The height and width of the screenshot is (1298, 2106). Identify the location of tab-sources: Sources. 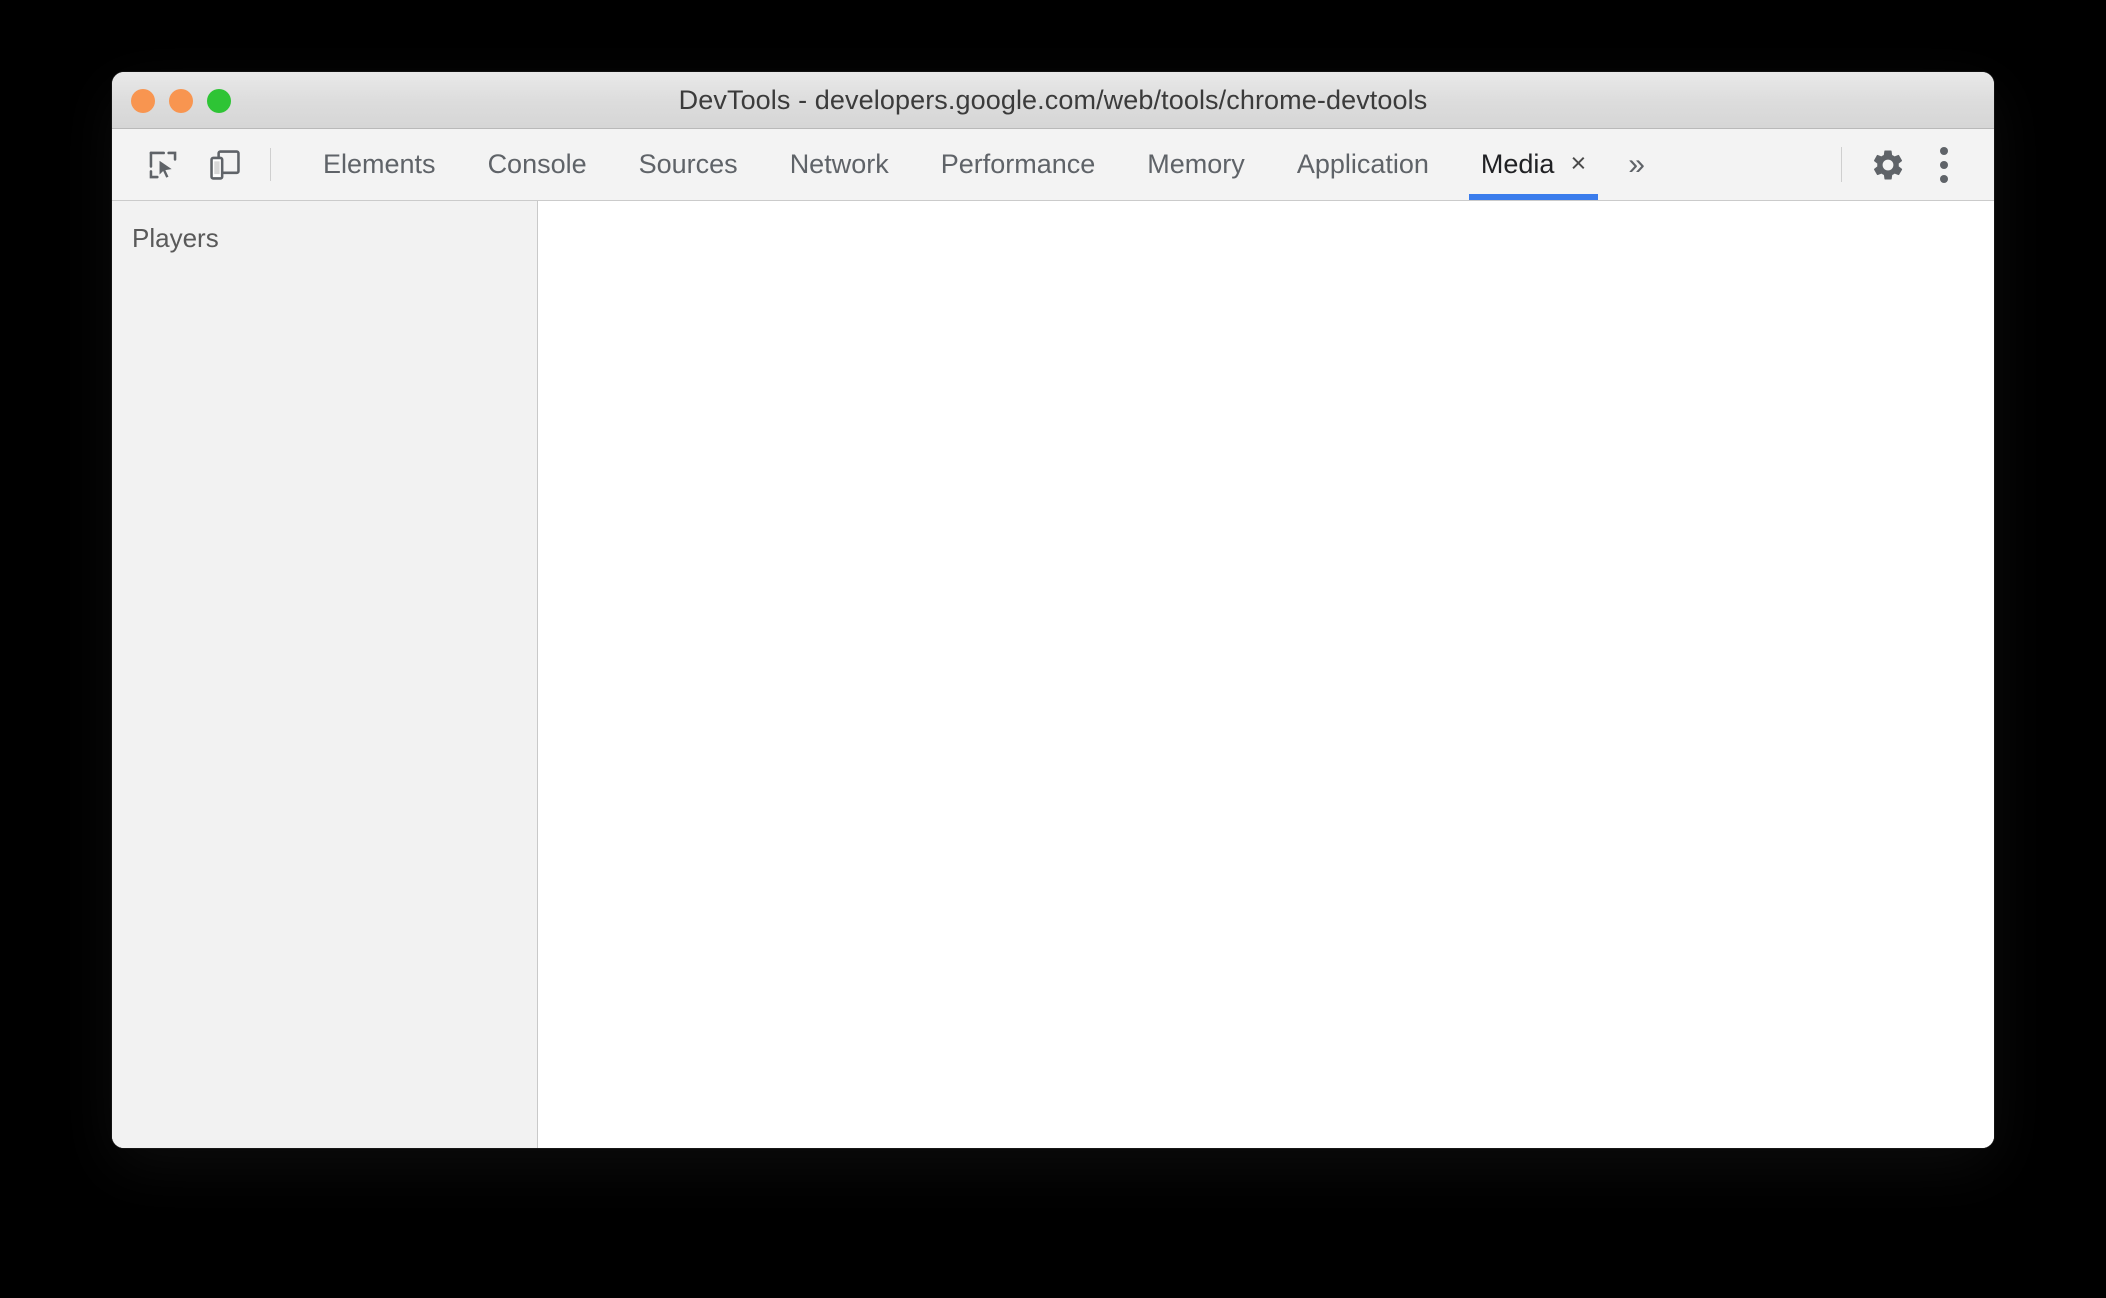
(688, 164).